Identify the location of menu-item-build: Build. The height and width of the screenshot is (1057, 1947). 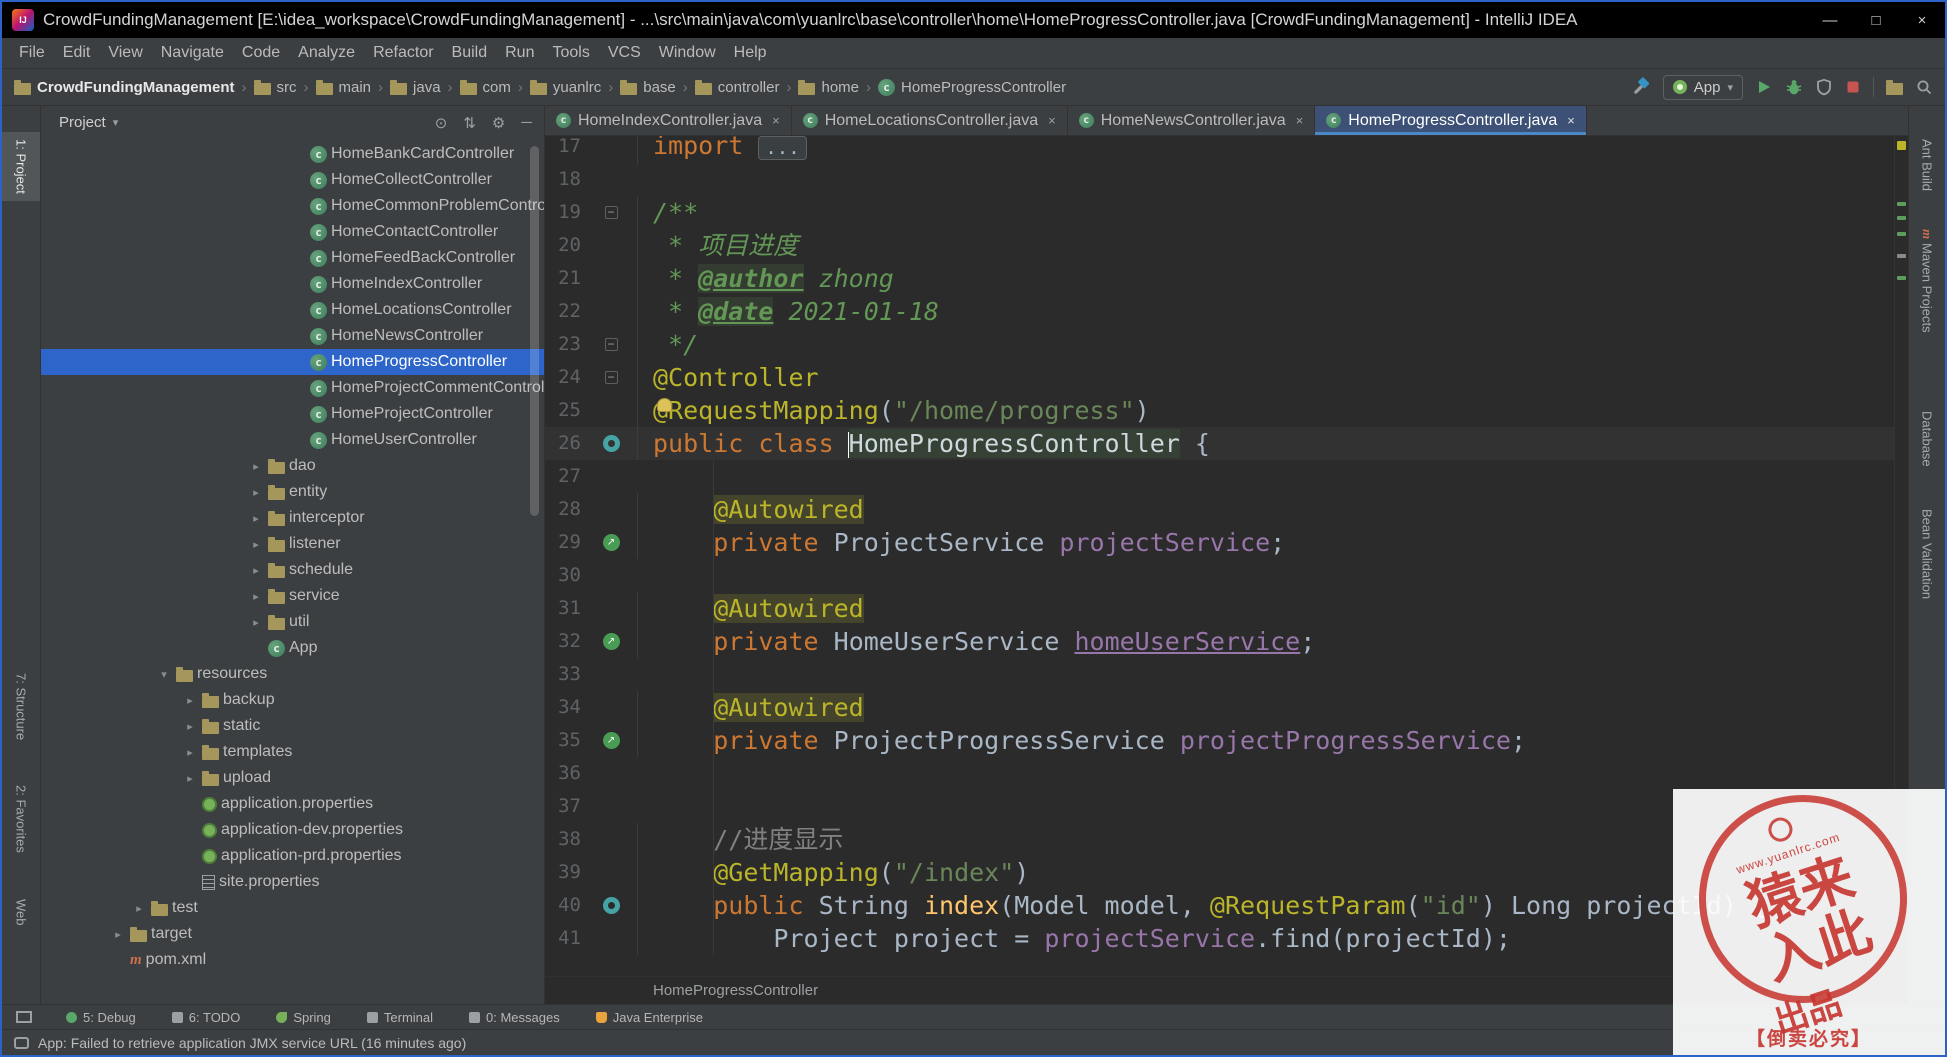
(470, 53).